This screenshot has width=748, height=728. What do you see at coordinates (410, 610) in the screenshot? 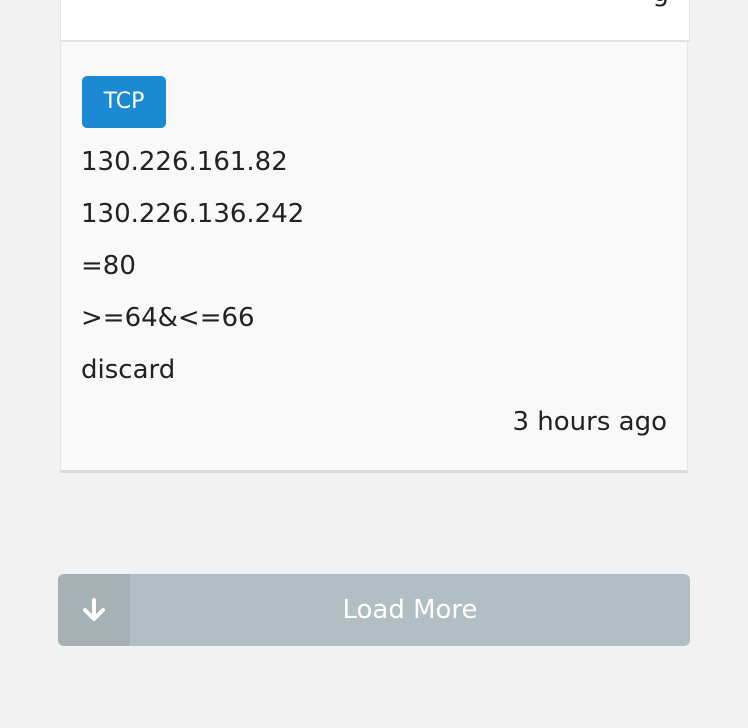
I see `load-more-label: Load More` at bounding box center [410, 610].